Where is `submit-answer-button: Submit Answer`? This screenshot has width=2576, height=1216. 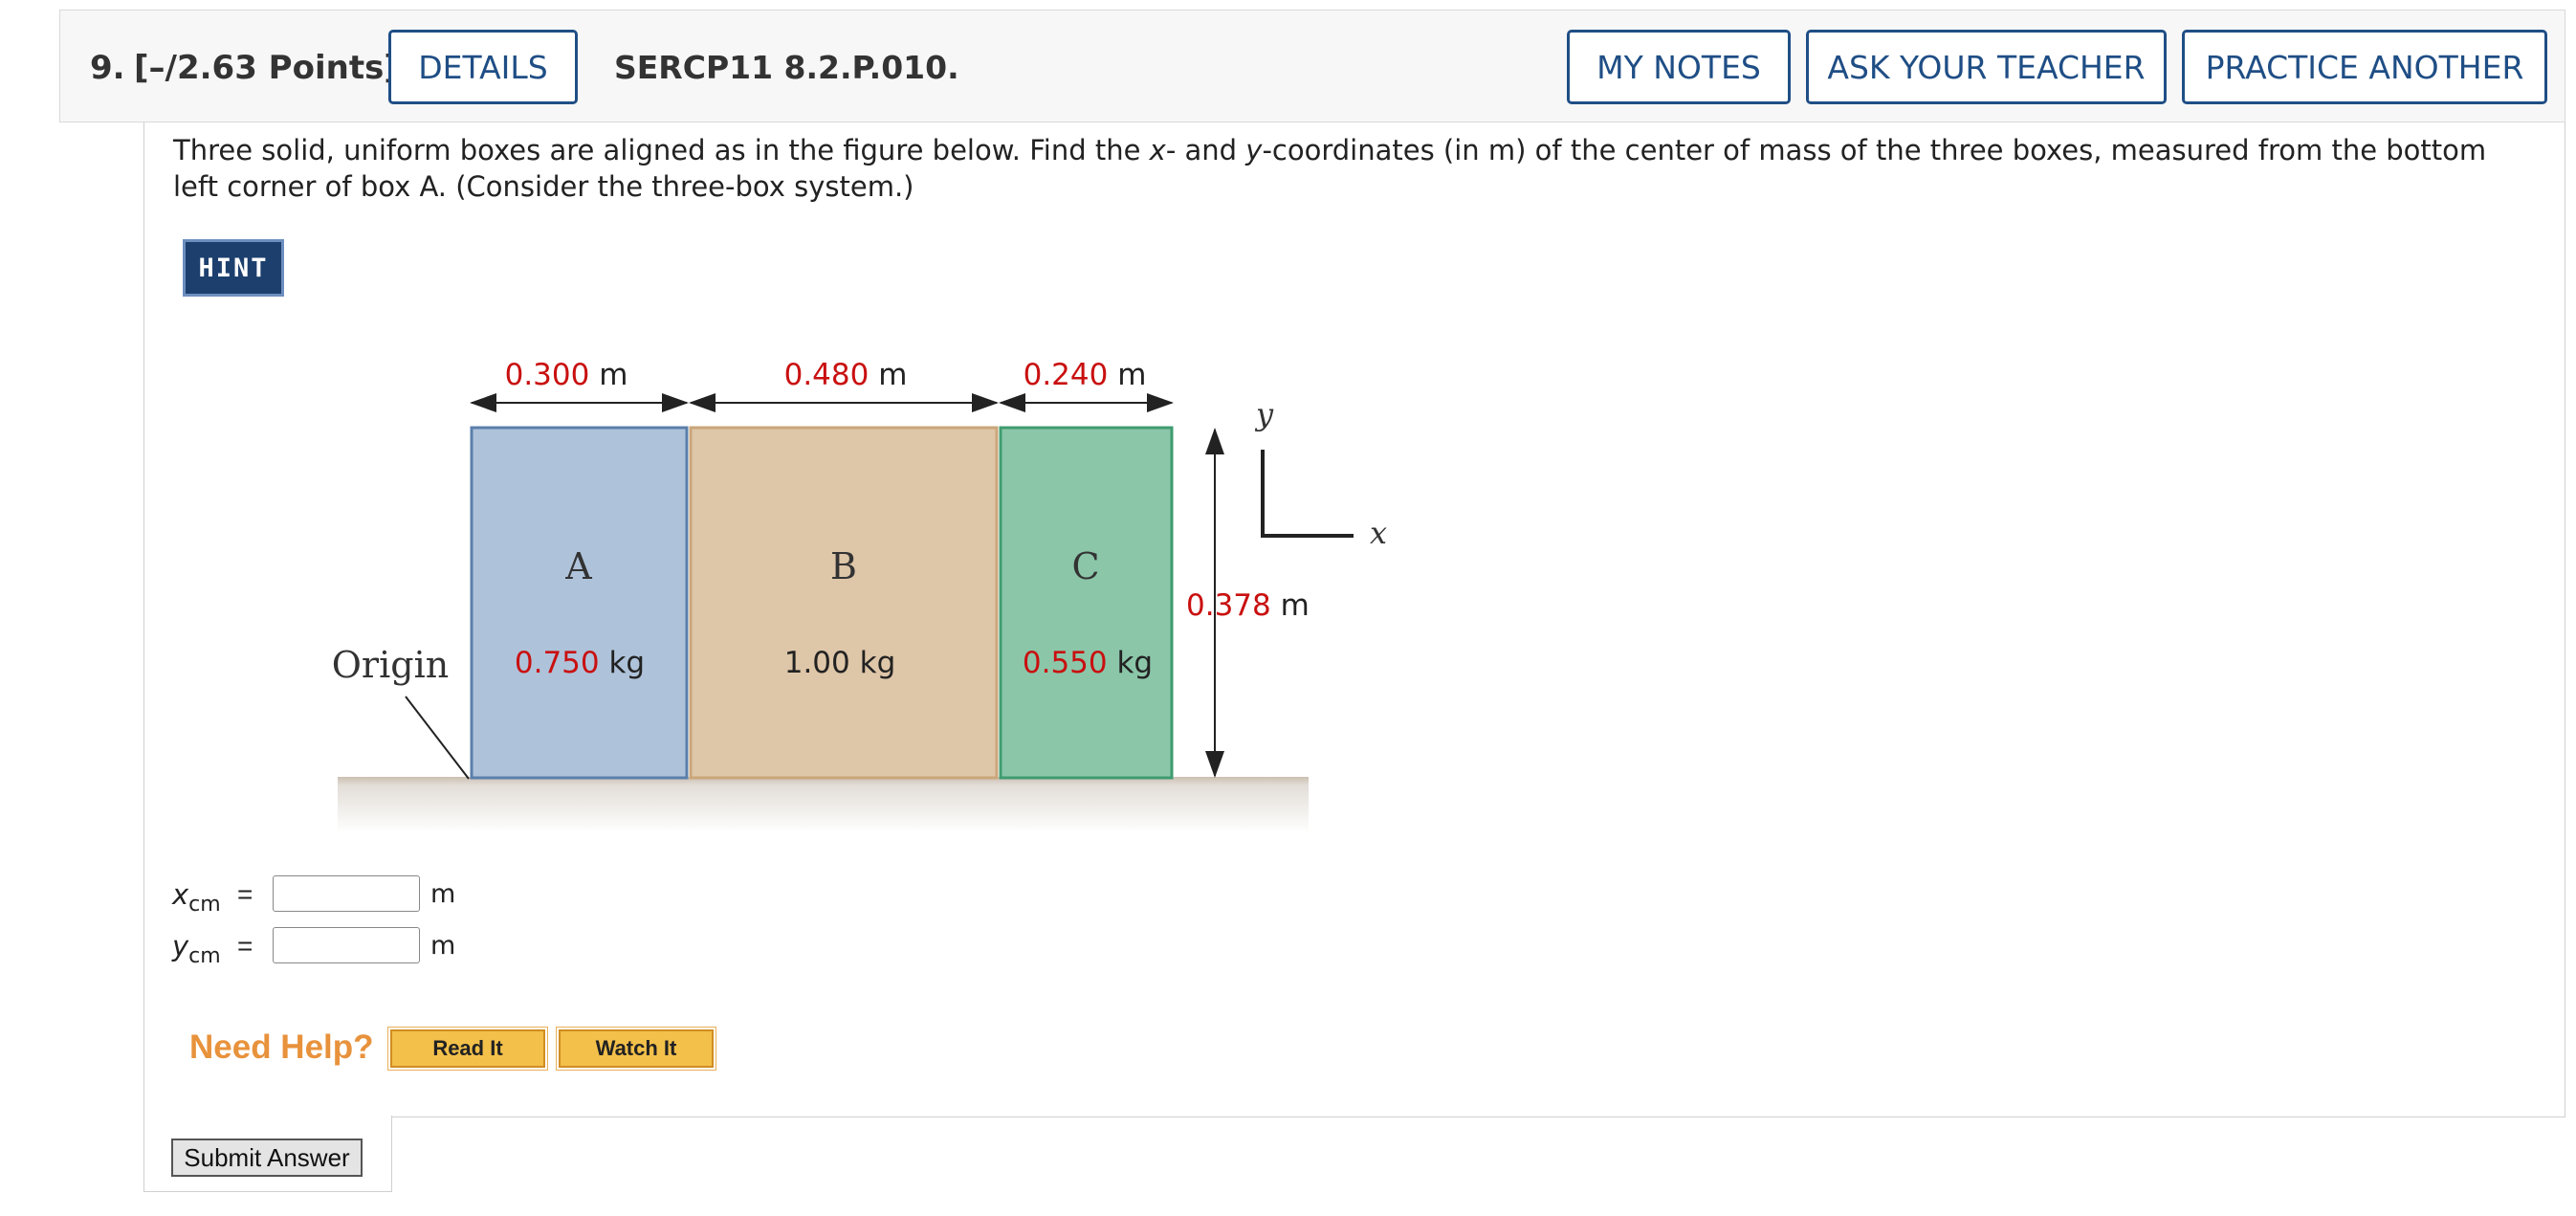
submit-answer-button: Submit Answer is located at coordinates (267, 1158).